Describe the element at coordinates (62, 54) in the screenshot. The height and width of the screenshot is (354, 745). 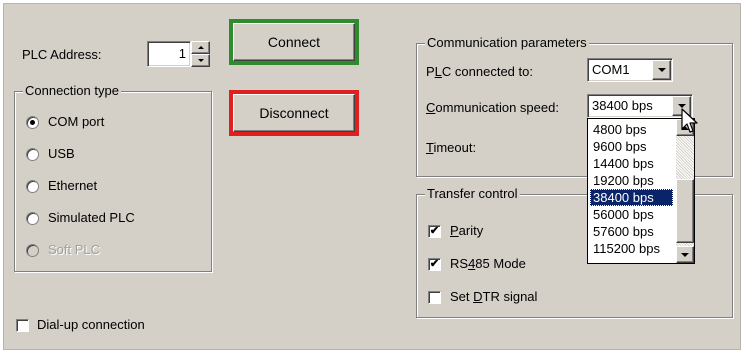
I see `plc-address-label: PLC Address:` at that location.